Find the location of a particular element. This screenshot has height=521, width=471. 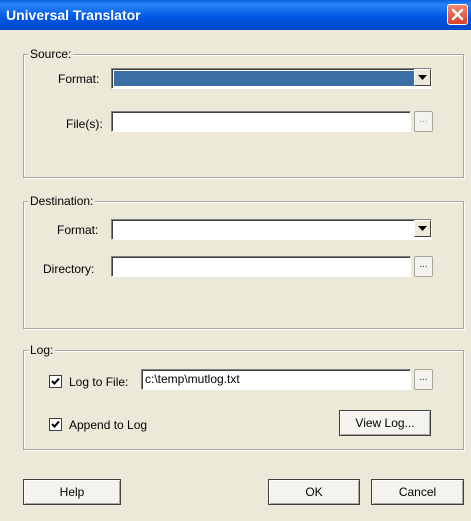

log-to-file-checkbox is located at coordinates (55, 381).